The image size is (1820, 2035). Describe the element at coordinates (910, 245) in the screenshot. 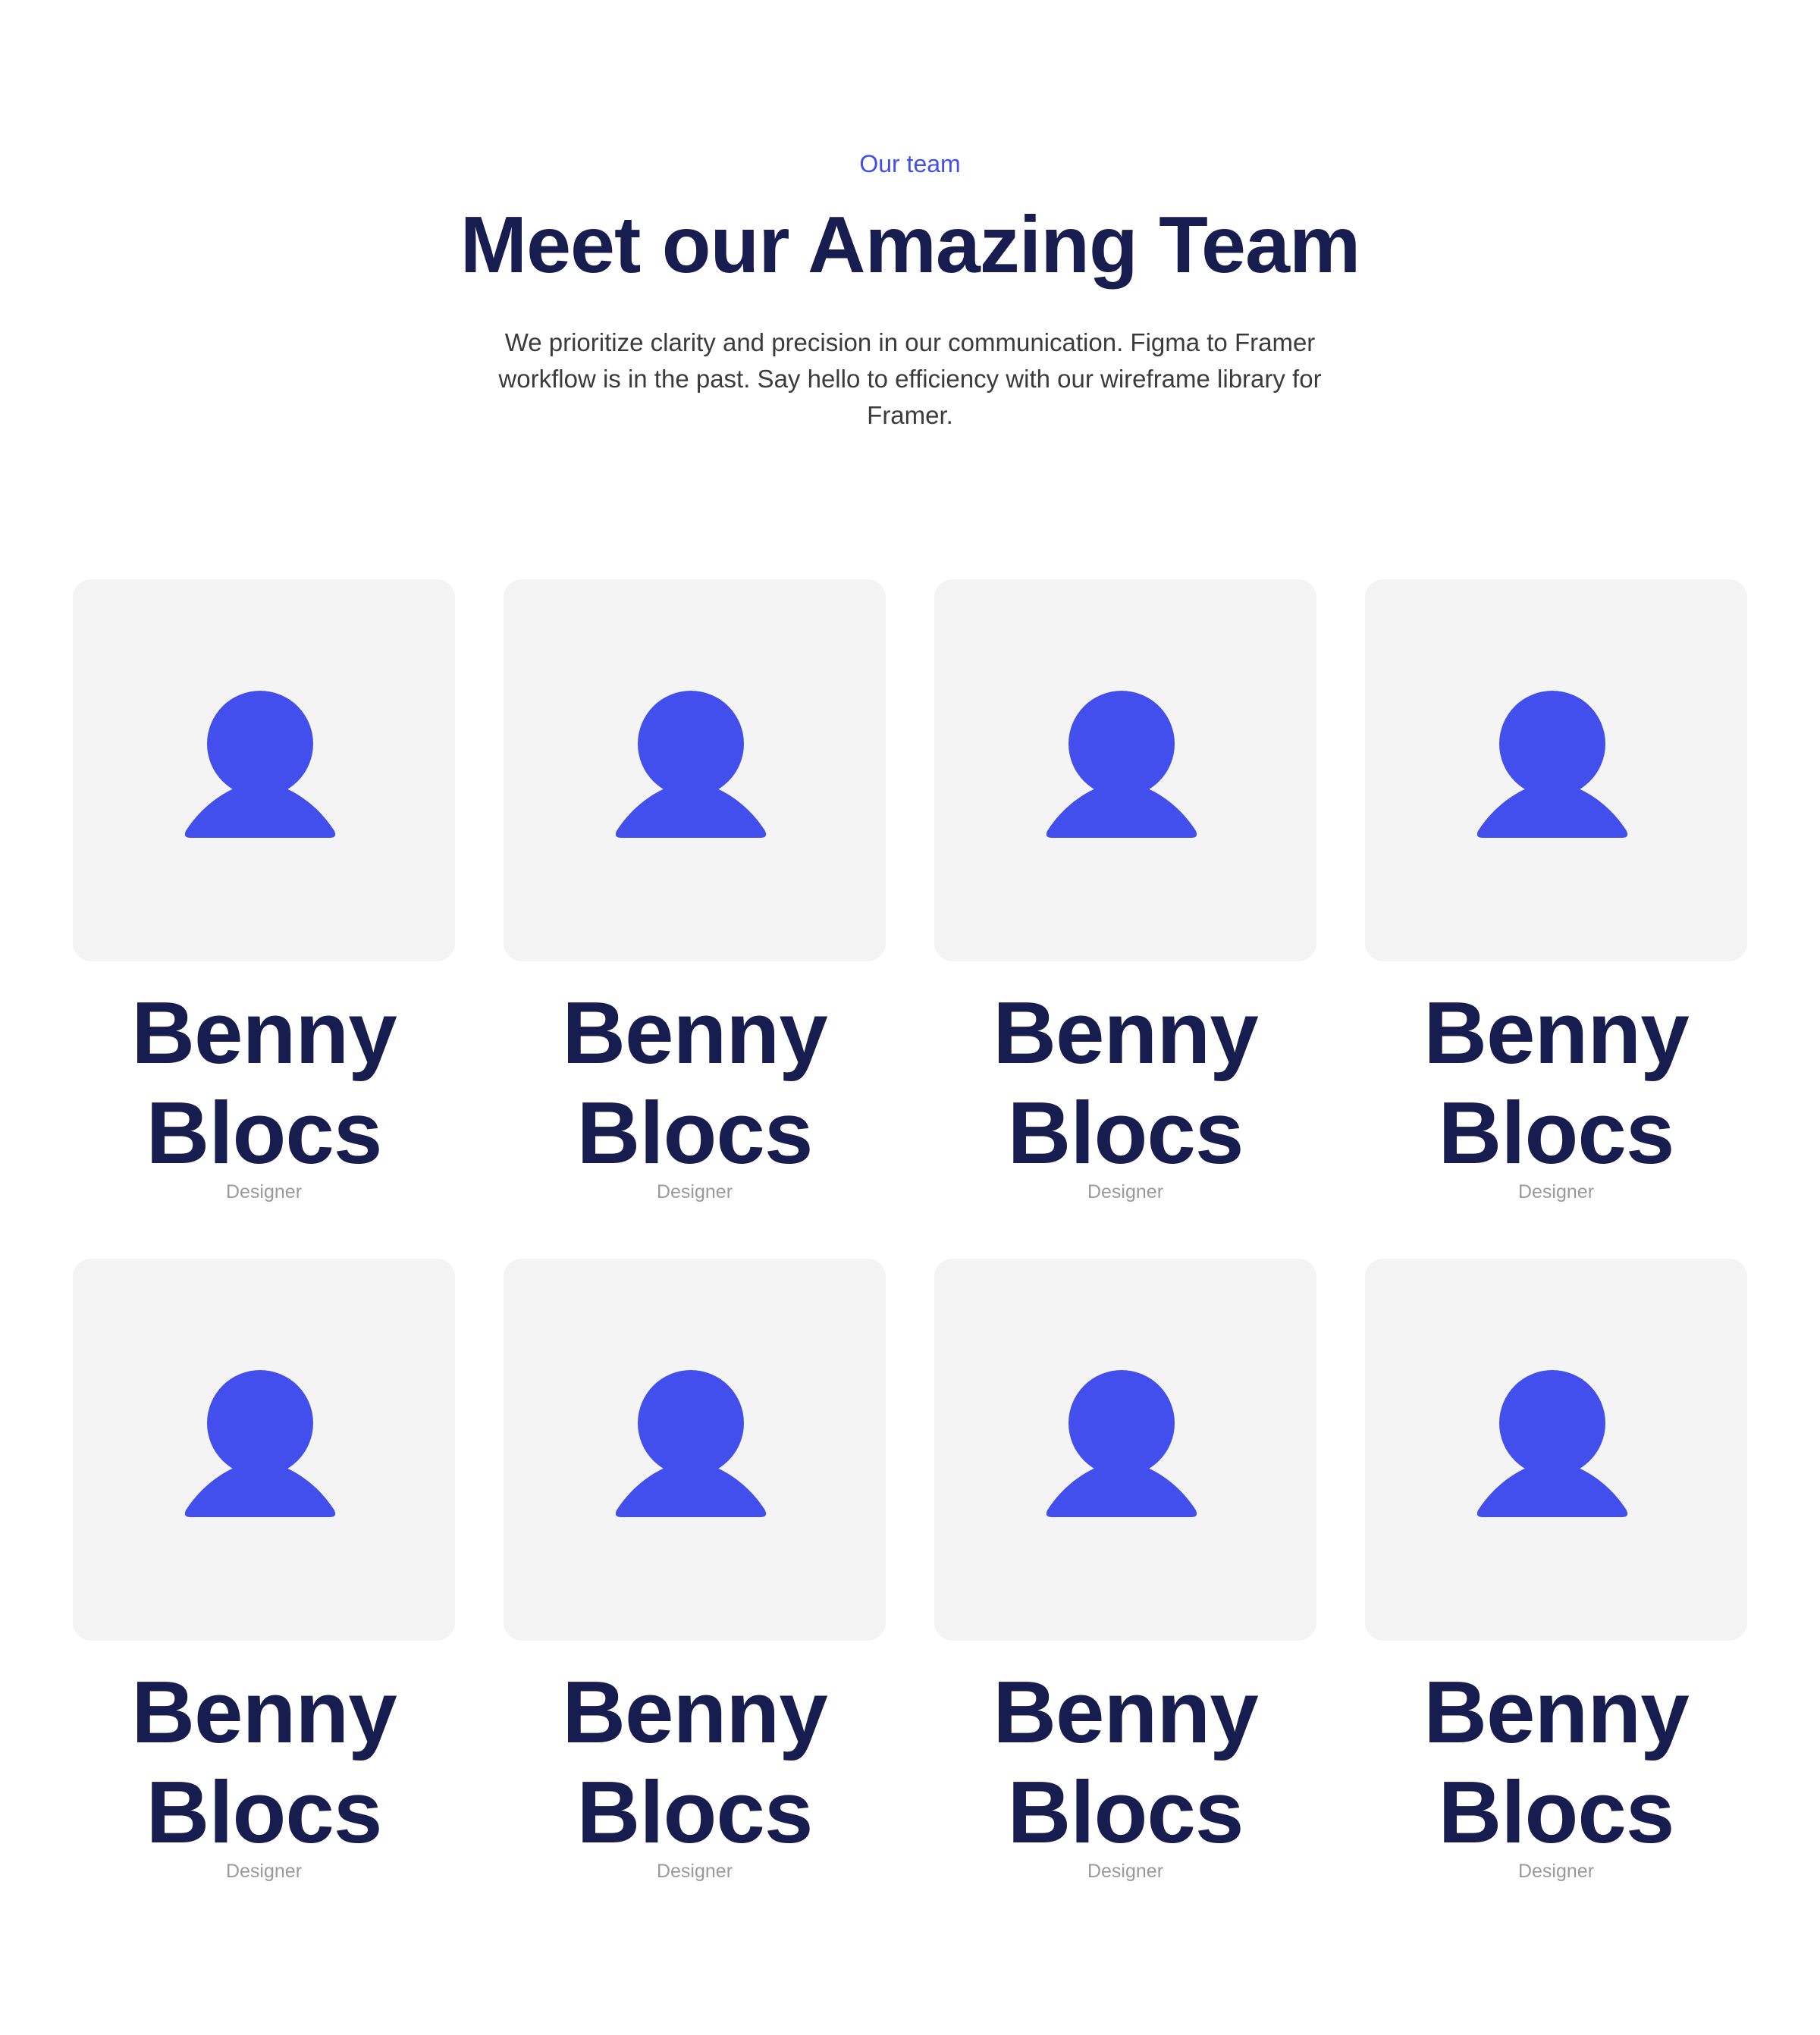

I see `section-title: Meet our Amazing Team` at that location.